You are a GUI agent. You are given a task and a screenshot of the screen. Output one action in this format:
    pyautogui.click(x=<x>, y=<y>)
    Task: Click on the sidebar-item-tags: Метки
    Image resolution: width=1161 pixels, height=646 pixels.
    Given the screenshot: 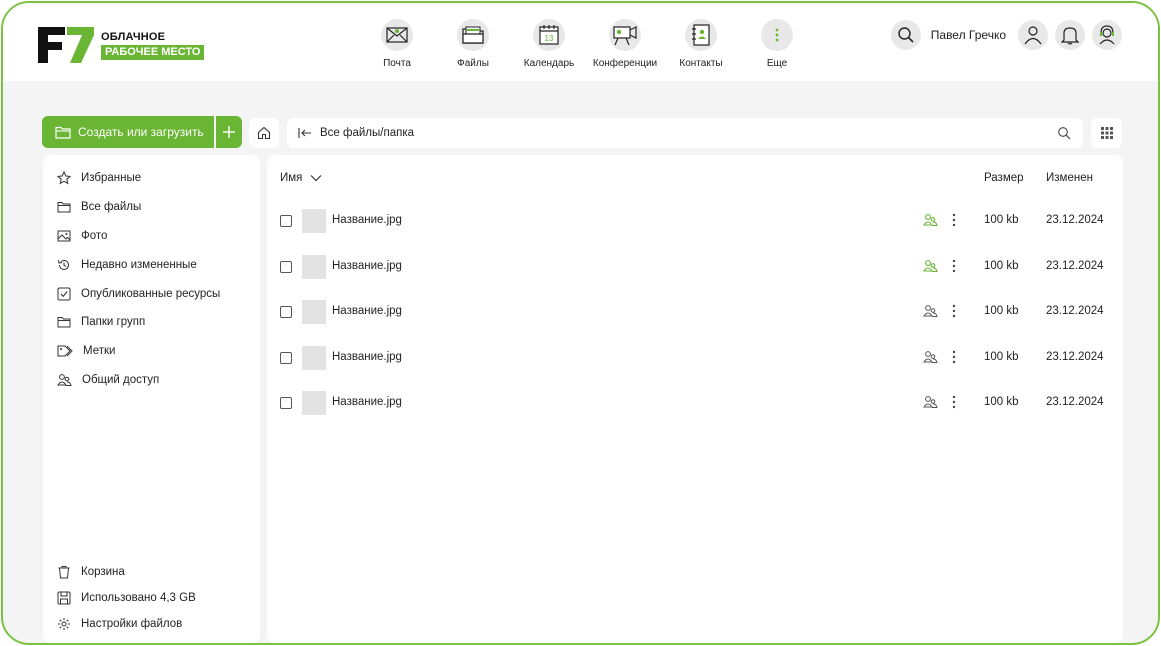 What is the action you would take?
    pyautogui.click(x=86, y=351)
    